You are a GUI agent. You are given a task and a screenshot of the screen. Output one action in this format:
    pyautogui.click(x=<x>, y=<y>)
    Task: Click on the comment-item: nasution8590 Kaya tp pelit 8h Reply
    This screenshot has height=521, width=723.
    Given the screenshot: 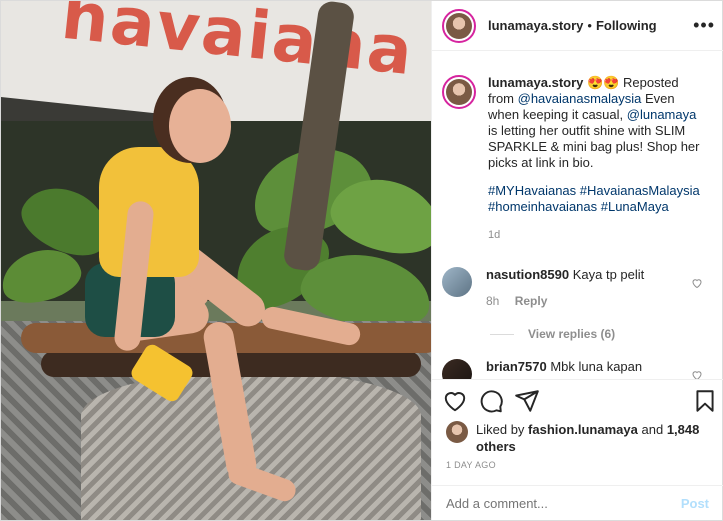 What is the action you would take?
    pyautogui.click(x=579, y=288)
    